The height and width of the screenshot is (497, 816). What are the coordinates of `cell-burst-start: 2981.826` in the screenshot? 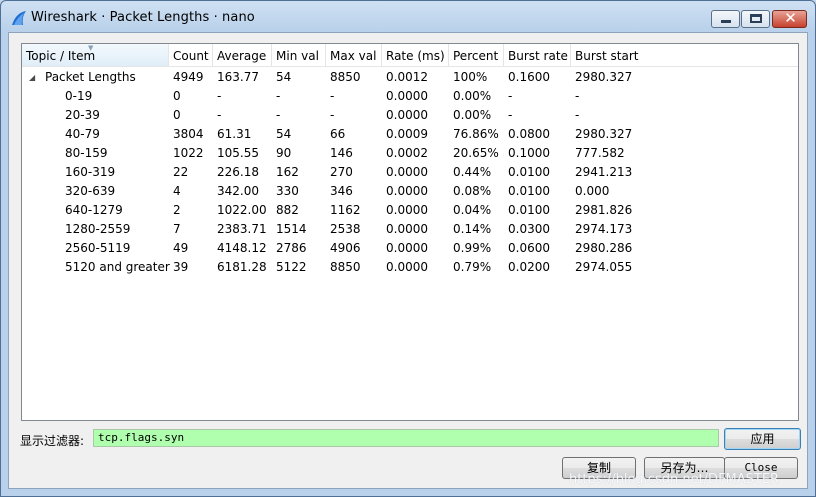 It's located at (604, 210).